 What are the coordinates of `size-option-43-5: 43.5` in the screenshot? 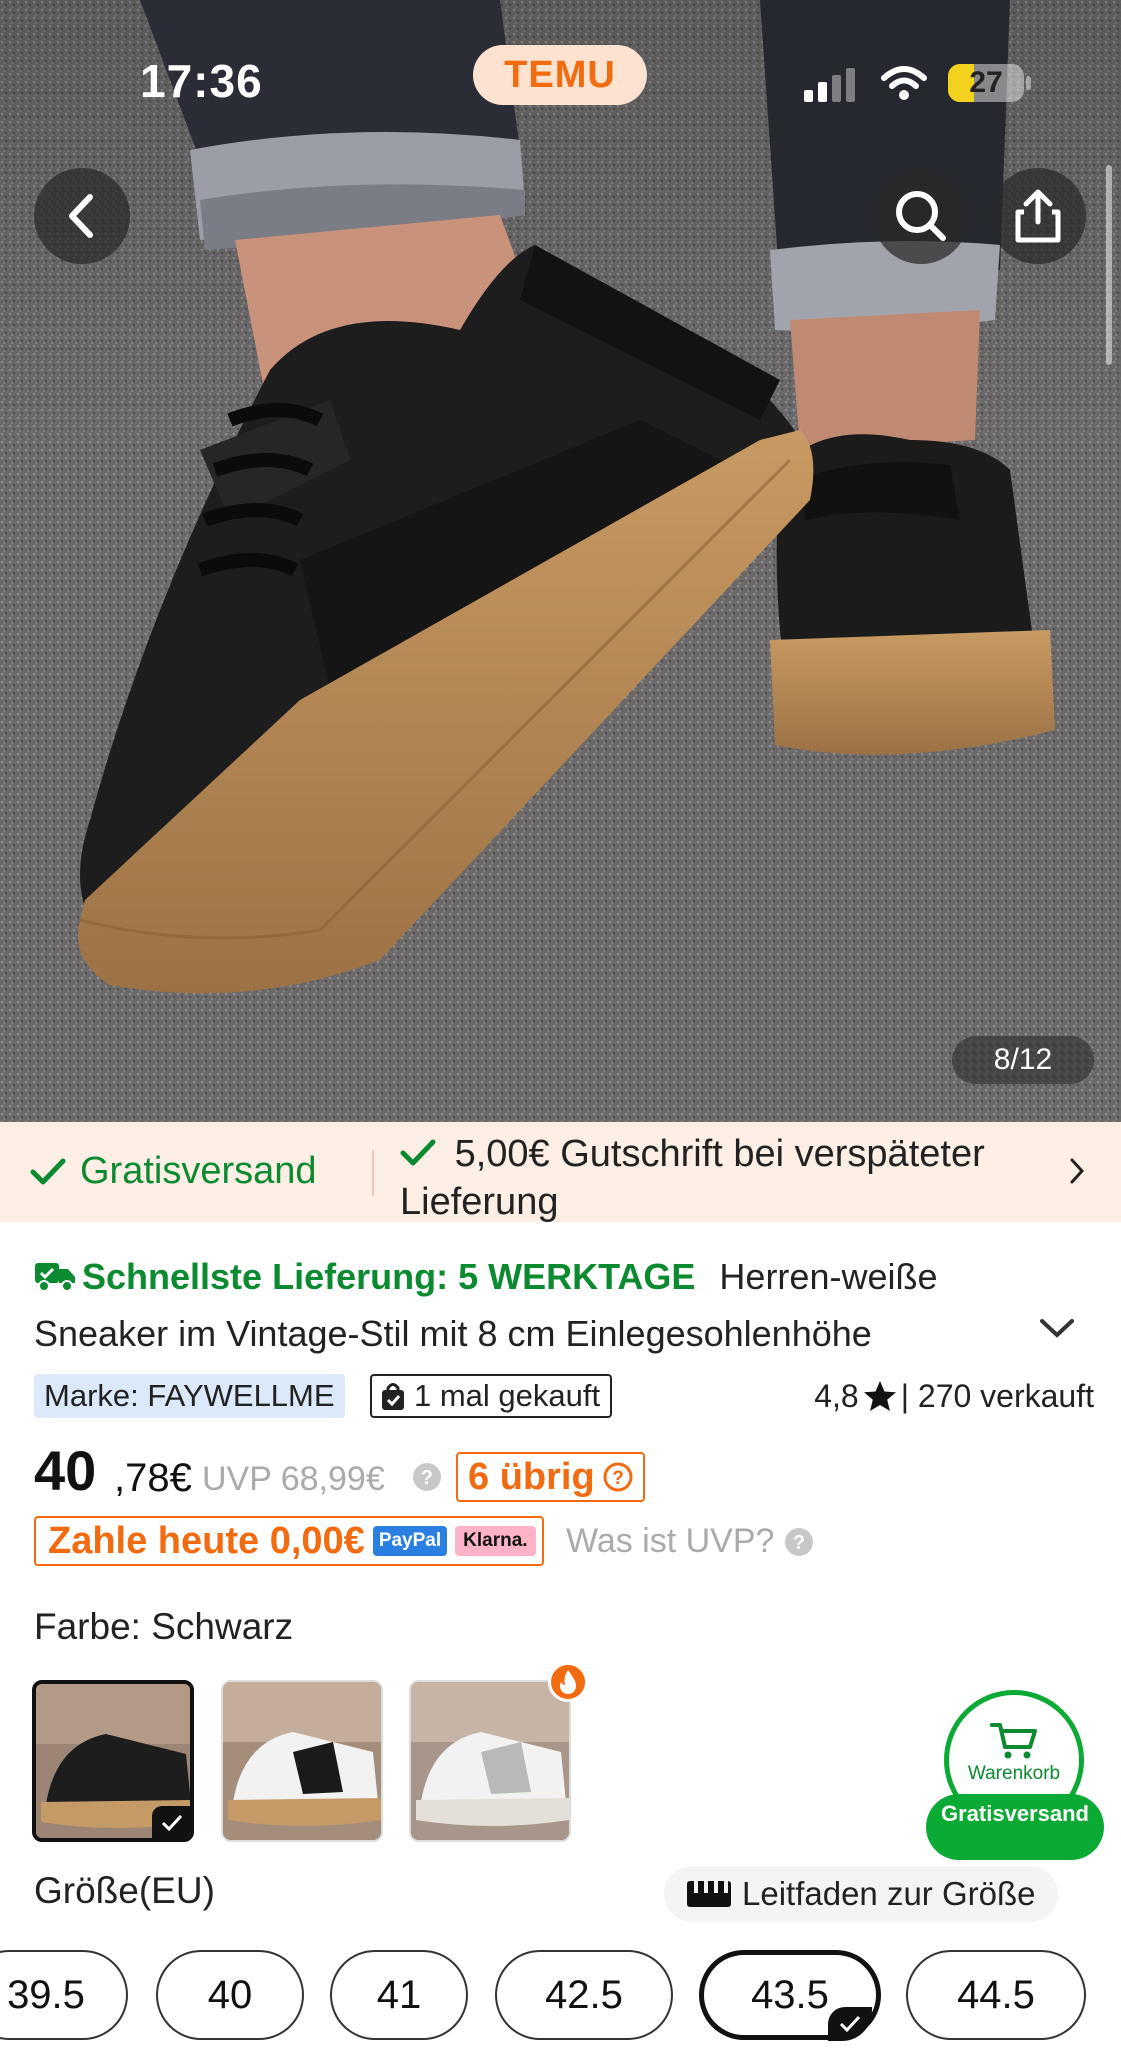 It's located at (790, 1995).